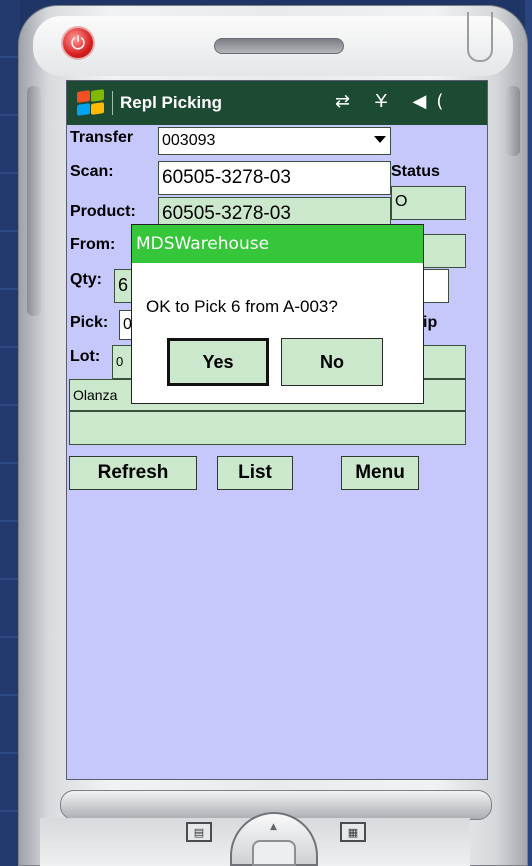  I want to click on scan-input: 60505-3278-03, so click(274, 178).